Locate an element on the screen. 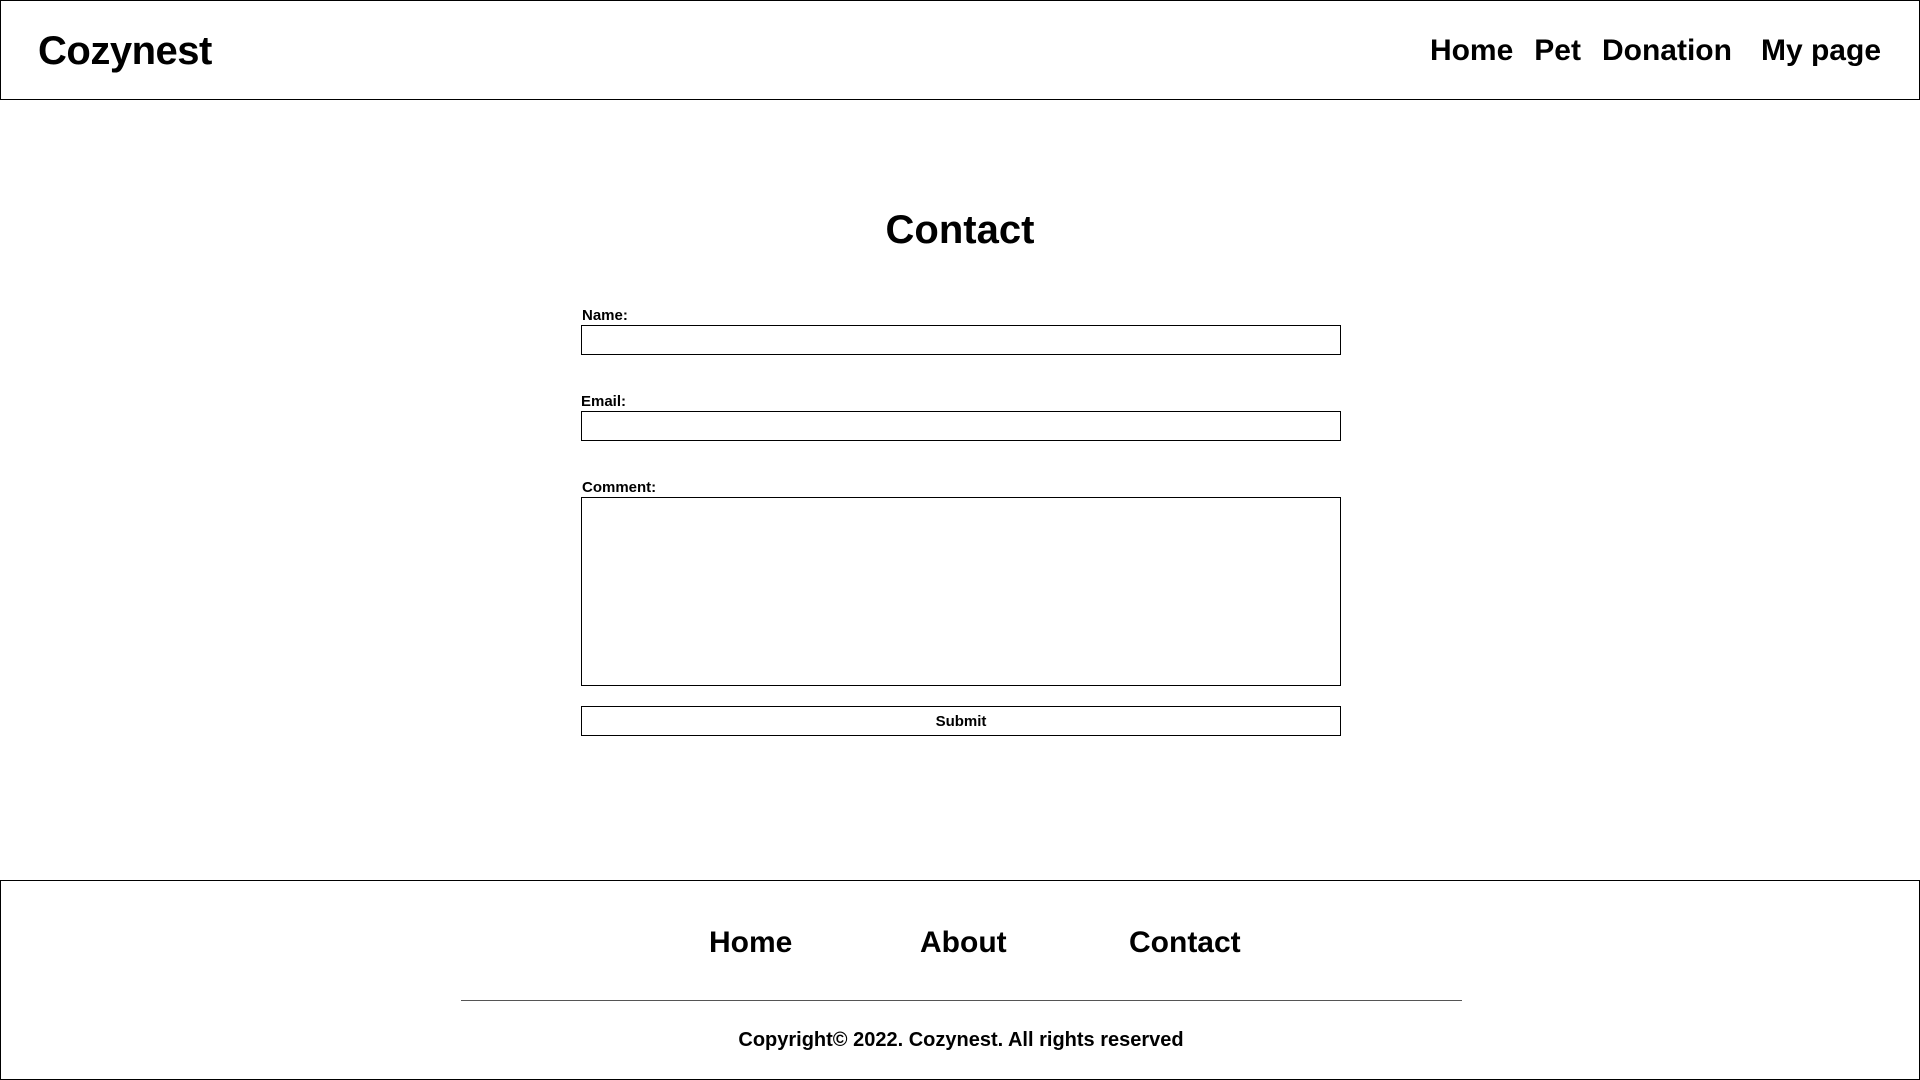  email-label: Email: is located at coordinates (604, 401).